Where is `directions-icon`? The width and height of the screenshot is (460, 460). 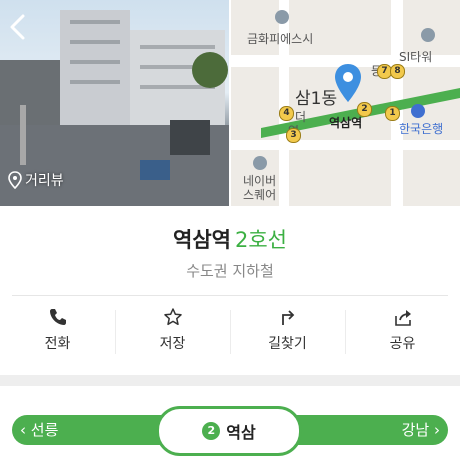 directions-icon is located at coordinates (287, 317).